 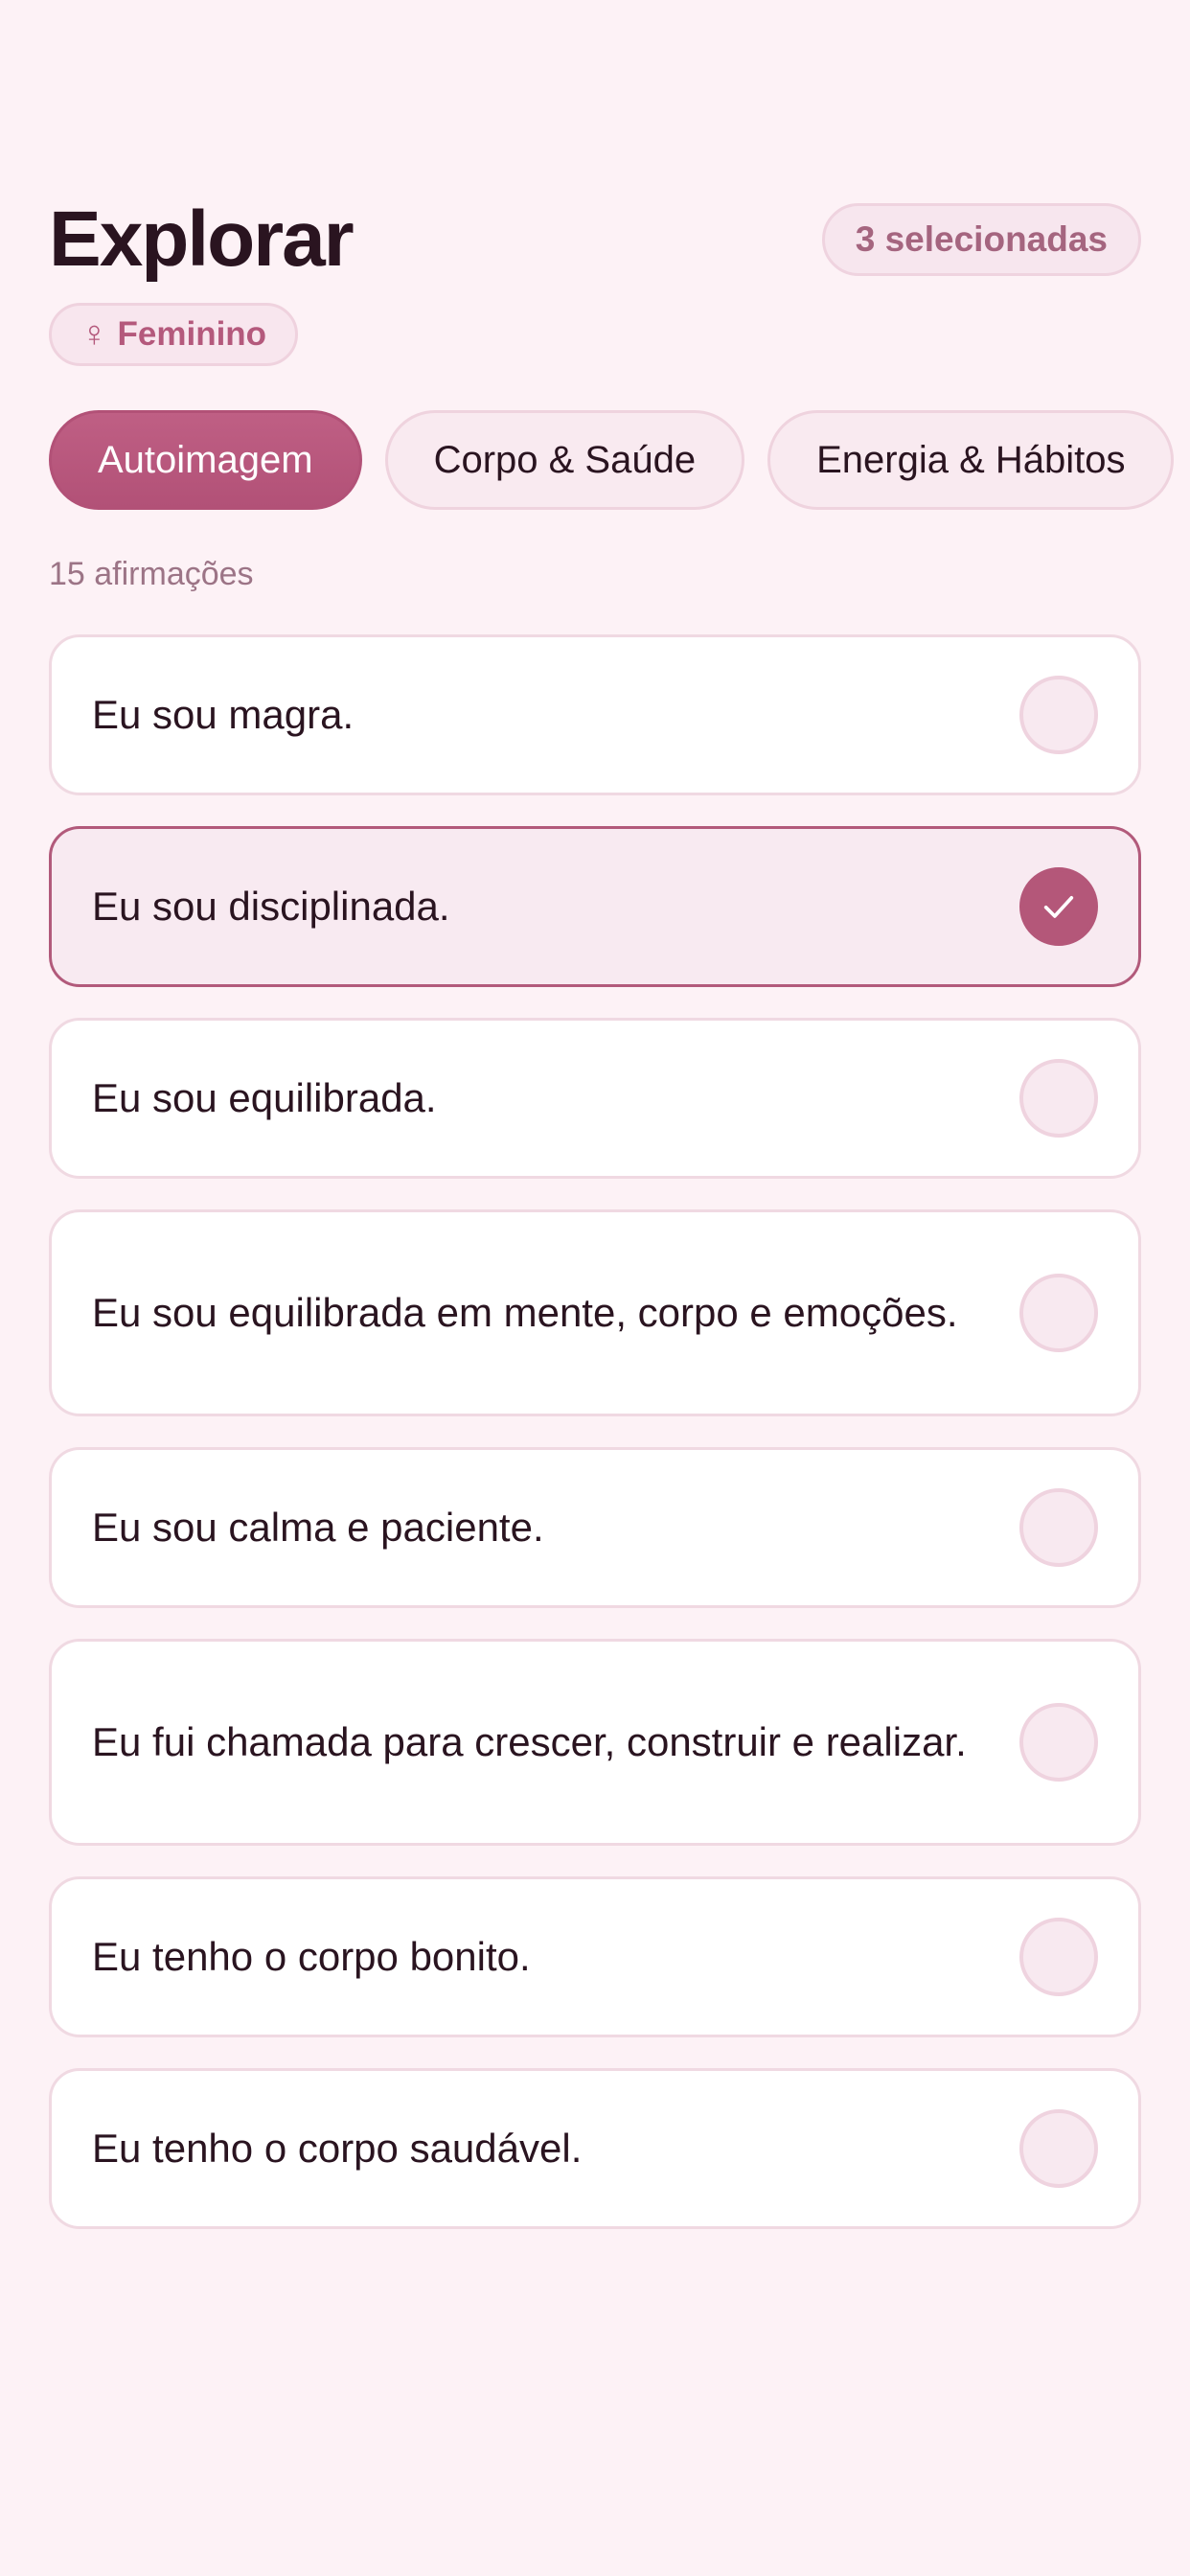 What do you see at coordinates (338, 2148) in the screenshot?
I see `affirmation-text: Eu tenho o corpo saudável.` at bounding box center [338, 2148].